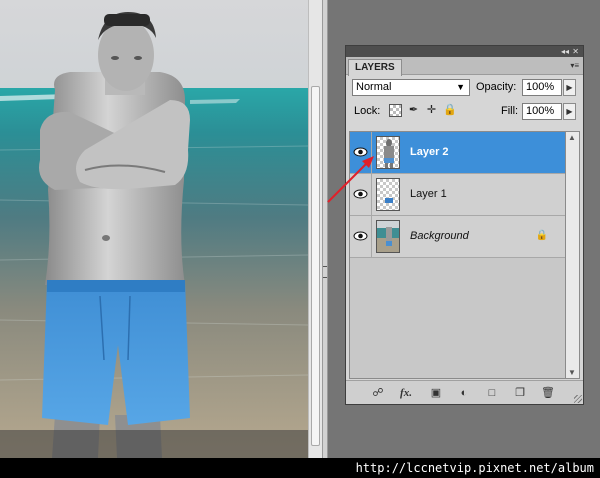  Describe the element at coordinates (575, 51) in the screenshot. I see `close-panel-icon: ✕` at that location.